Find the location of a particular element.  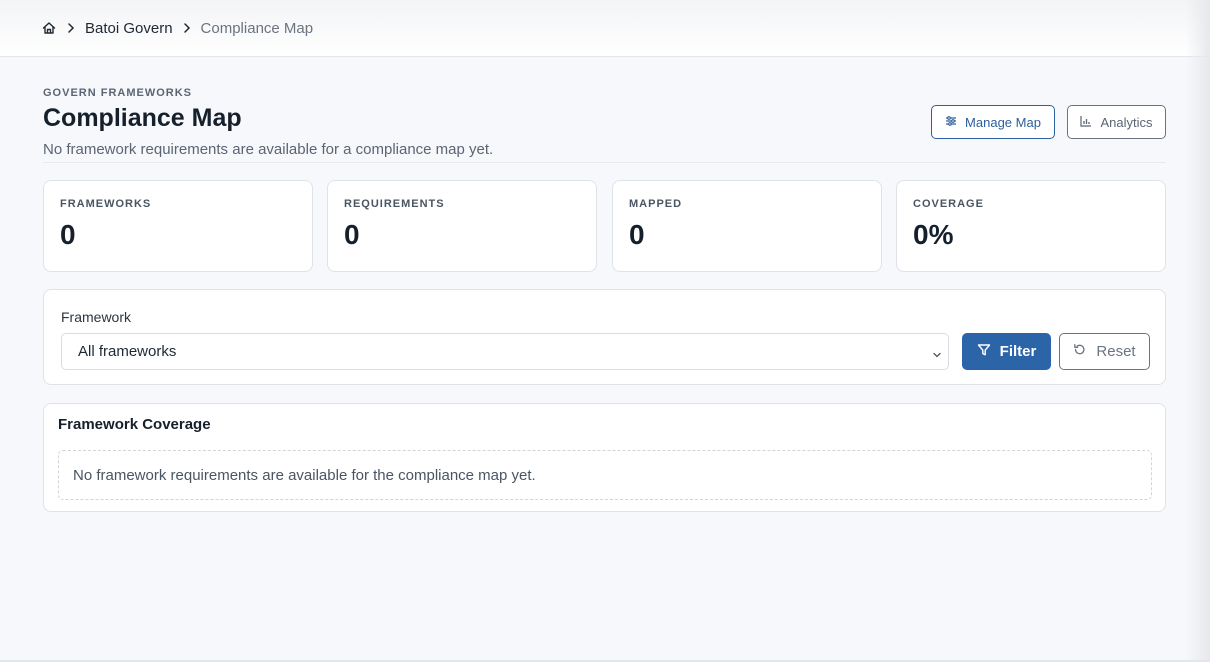

framework-filter-label: Framework is located at coordinates (96, 317).